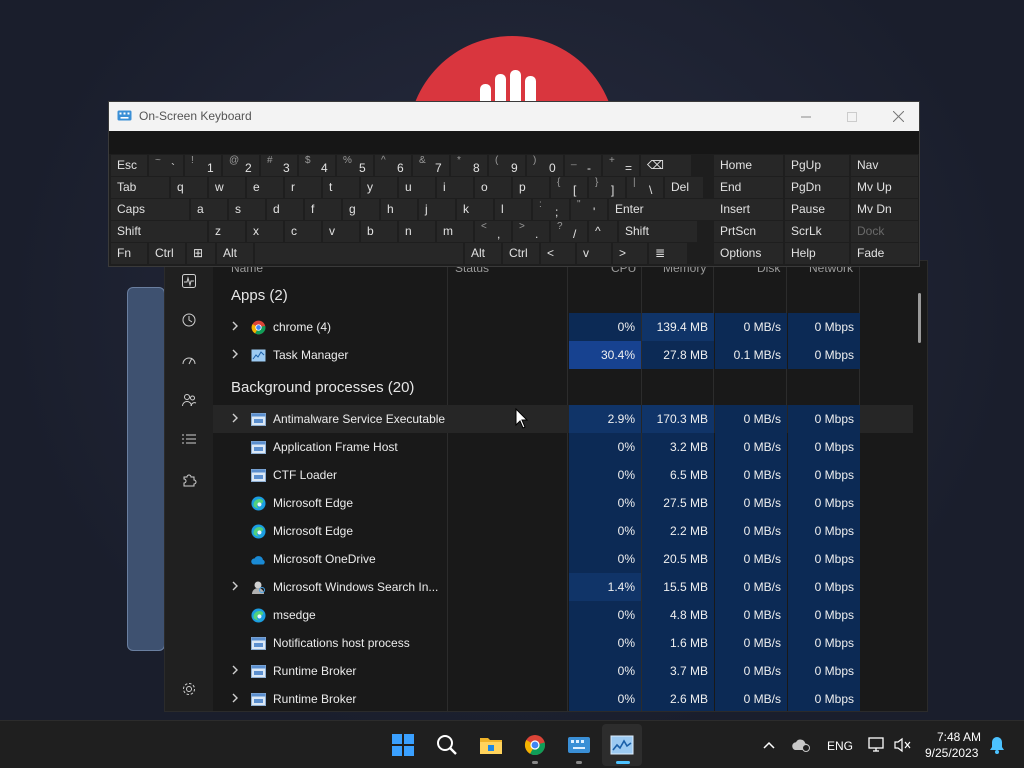 This screenshot has width=1024, height=768. Describe the element at coordinates (322, 387) in the screenshot. I see `group-header: Background processes (20)` at that location.